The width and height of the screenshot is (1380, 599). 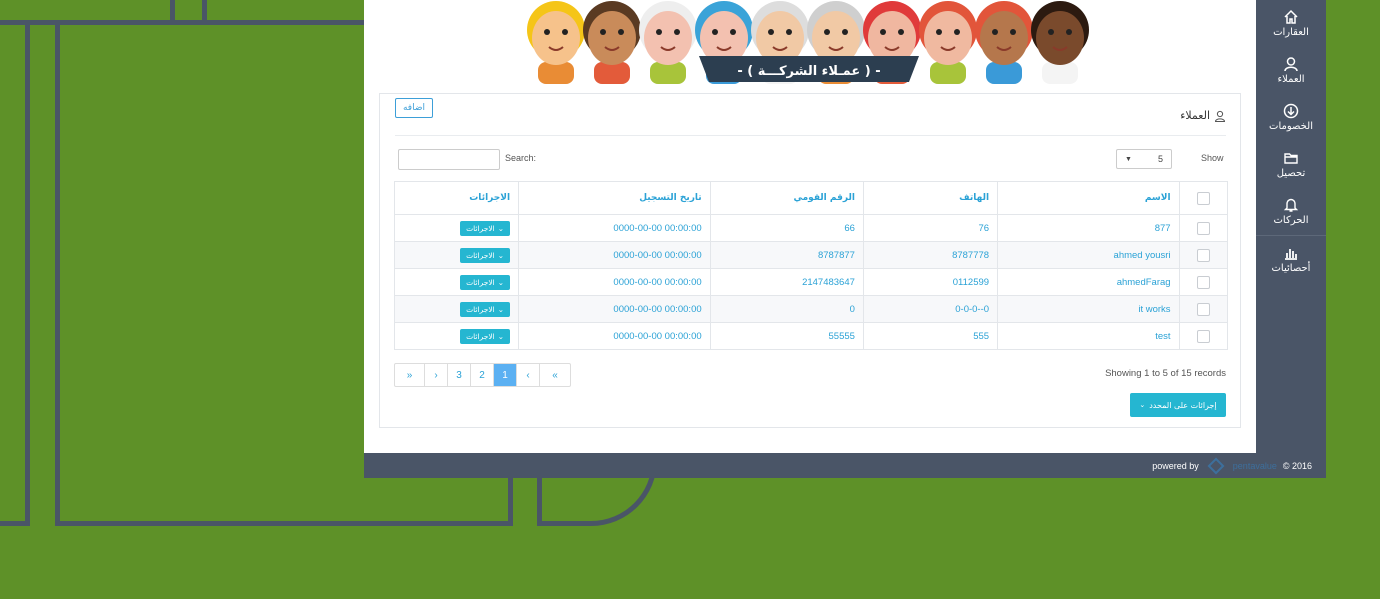 What do you see at coordinates (436, 375) in the screenshot?
I see `next-page-button: ›` at bounding box center [436, 375].